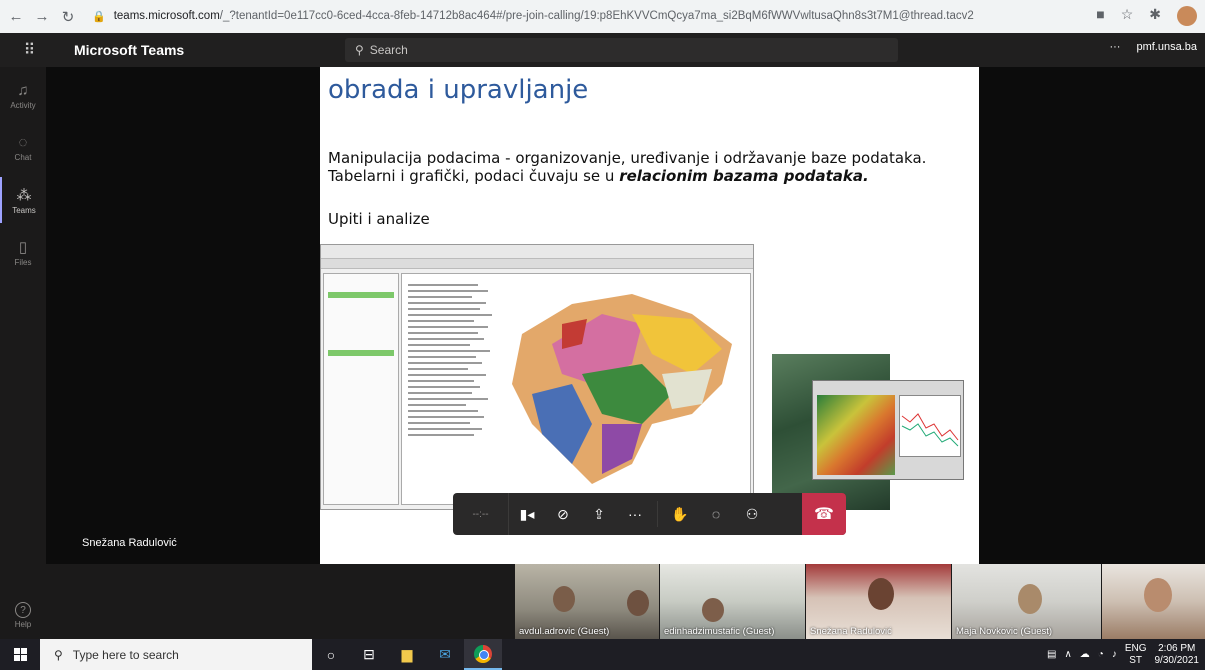 This screenshot has width=1205, height=670. I want to click on search-placeholder: Search, so click(388, 50).